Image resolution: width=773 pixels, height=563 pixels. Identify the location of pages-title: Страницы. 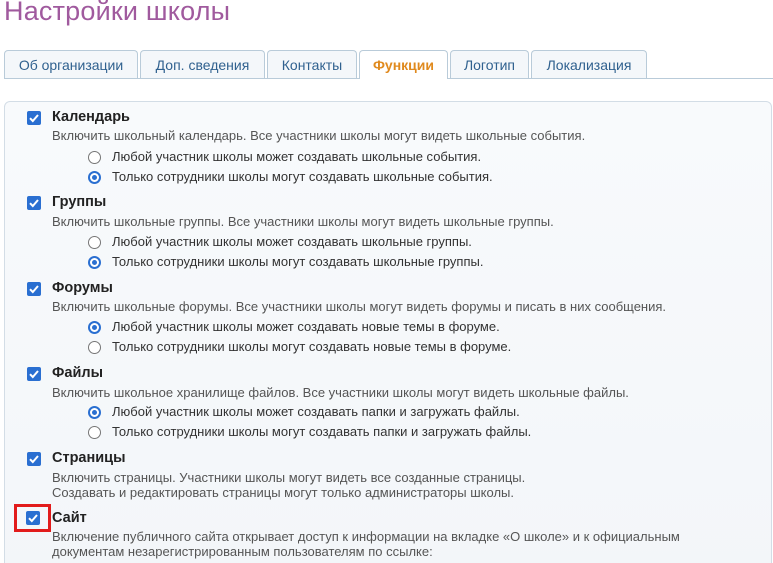
(89, 458).